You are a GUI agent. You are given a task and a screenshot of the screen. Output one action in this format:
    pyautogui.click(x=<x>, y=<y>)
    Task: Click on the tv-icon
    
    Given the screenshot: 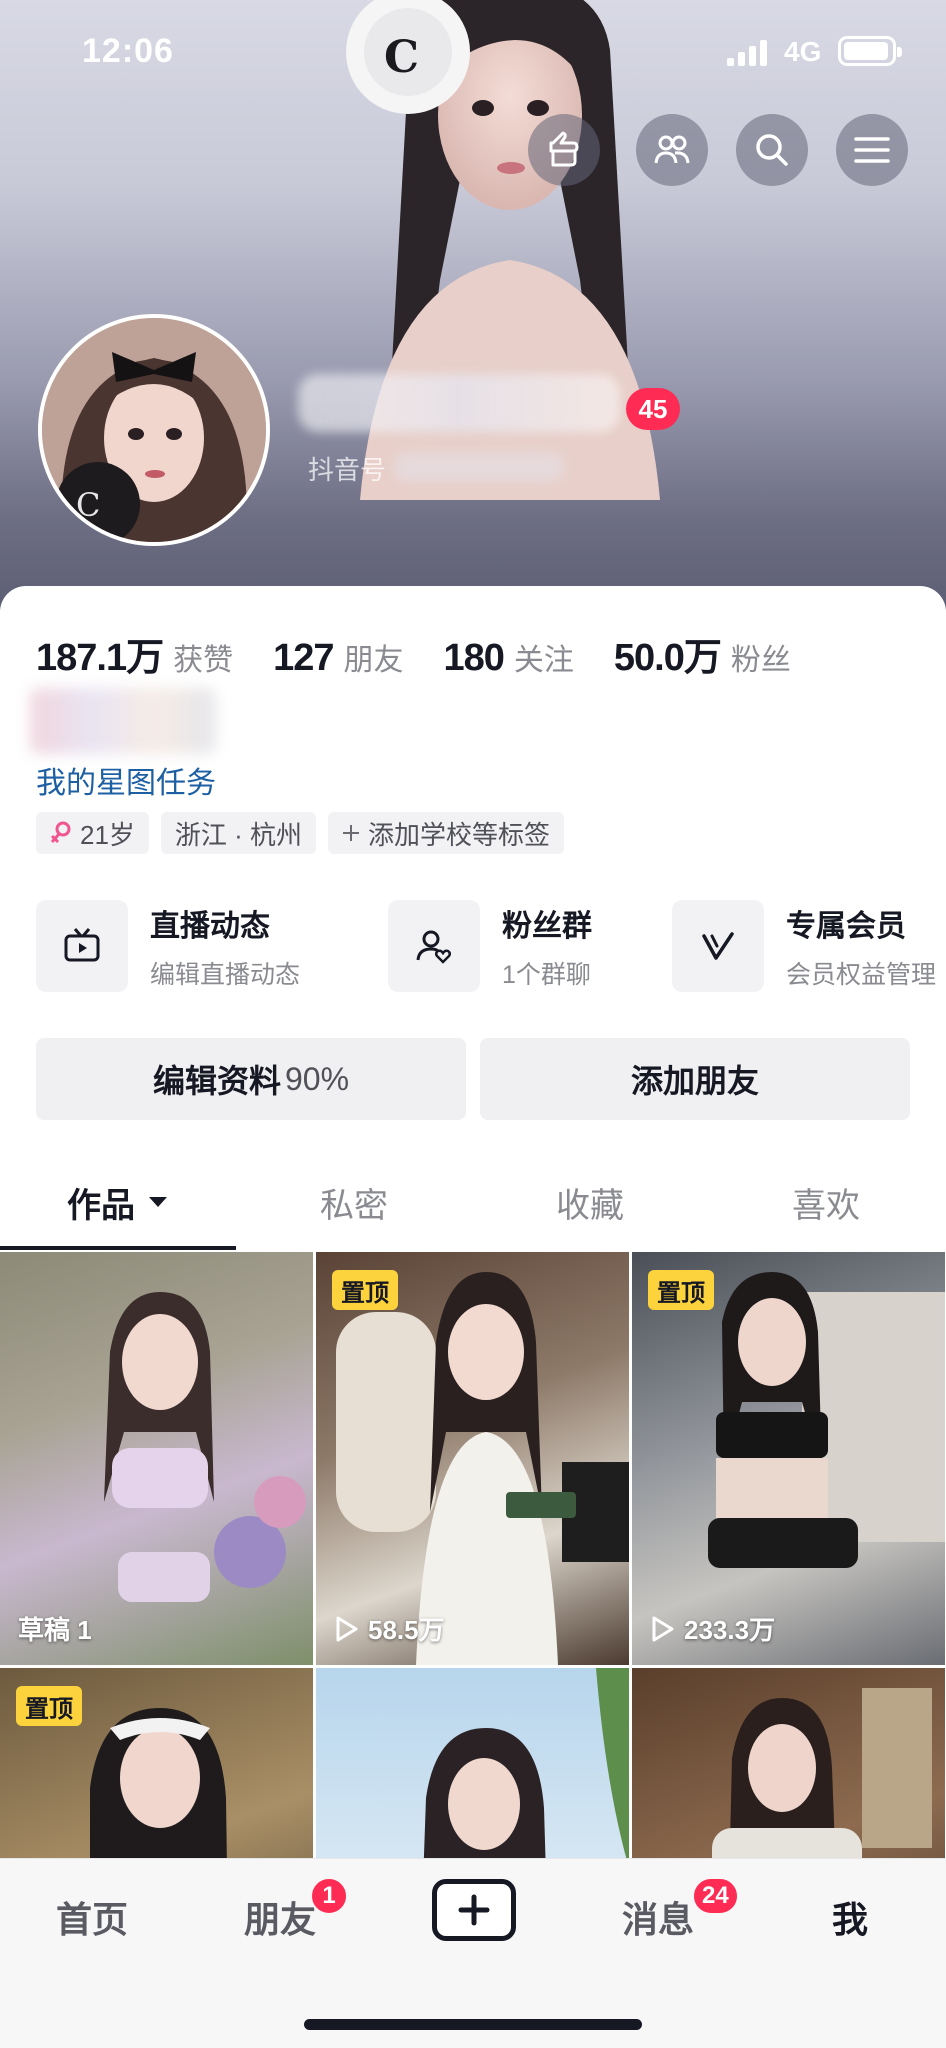 What is the action you would take?
    pyautogui.click(x=82, y=946)
    